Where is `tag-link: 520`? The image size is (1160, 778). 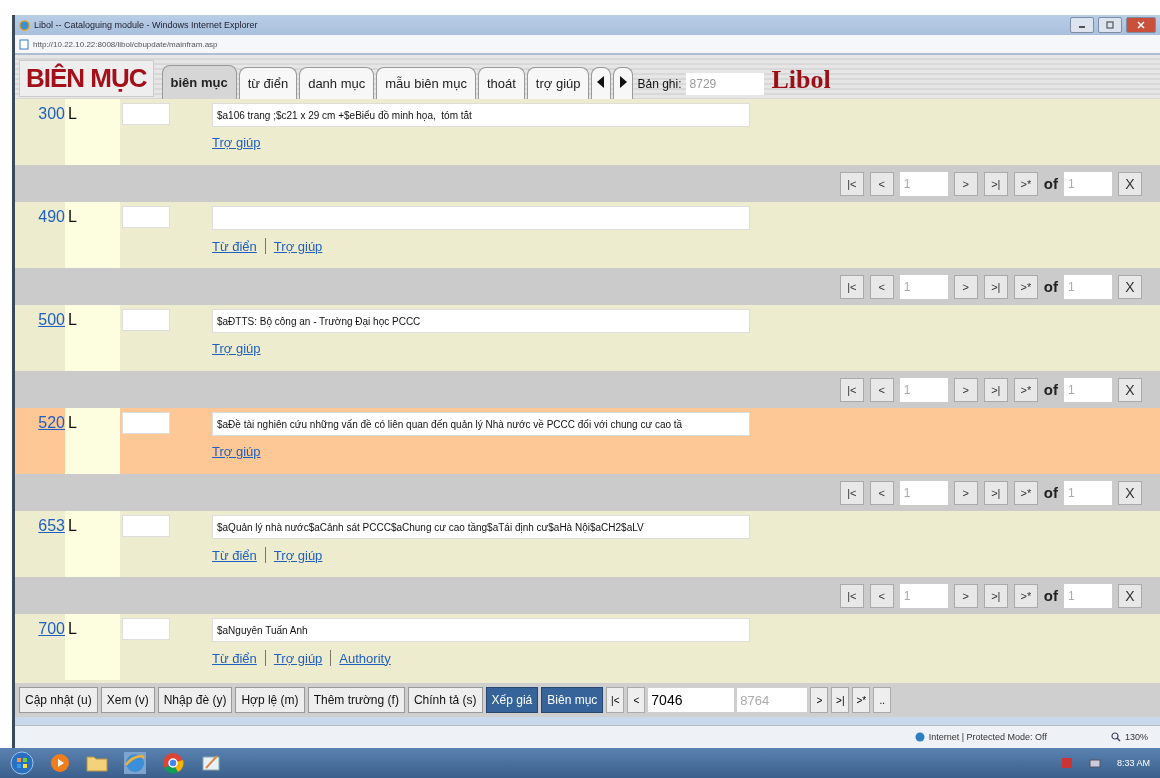 tag-link: 520 is located at coordinates (51, 422).